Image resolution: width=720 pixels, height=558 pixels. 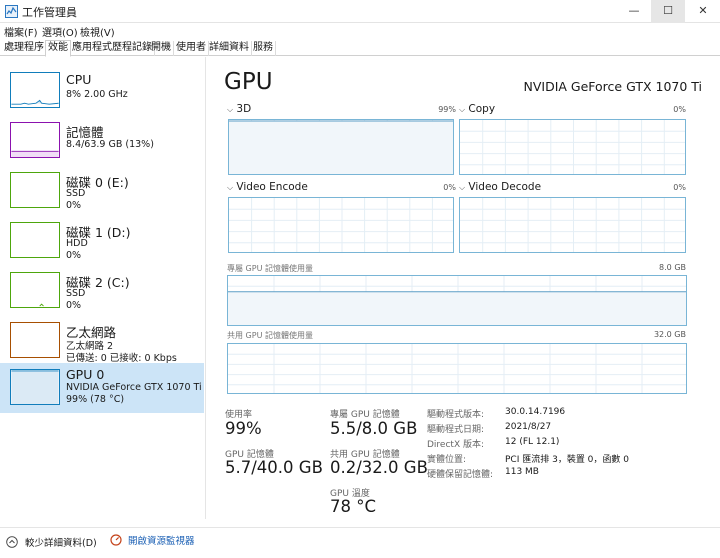 I want to click on maximize-button: ☐, so click(x=668, y=11).